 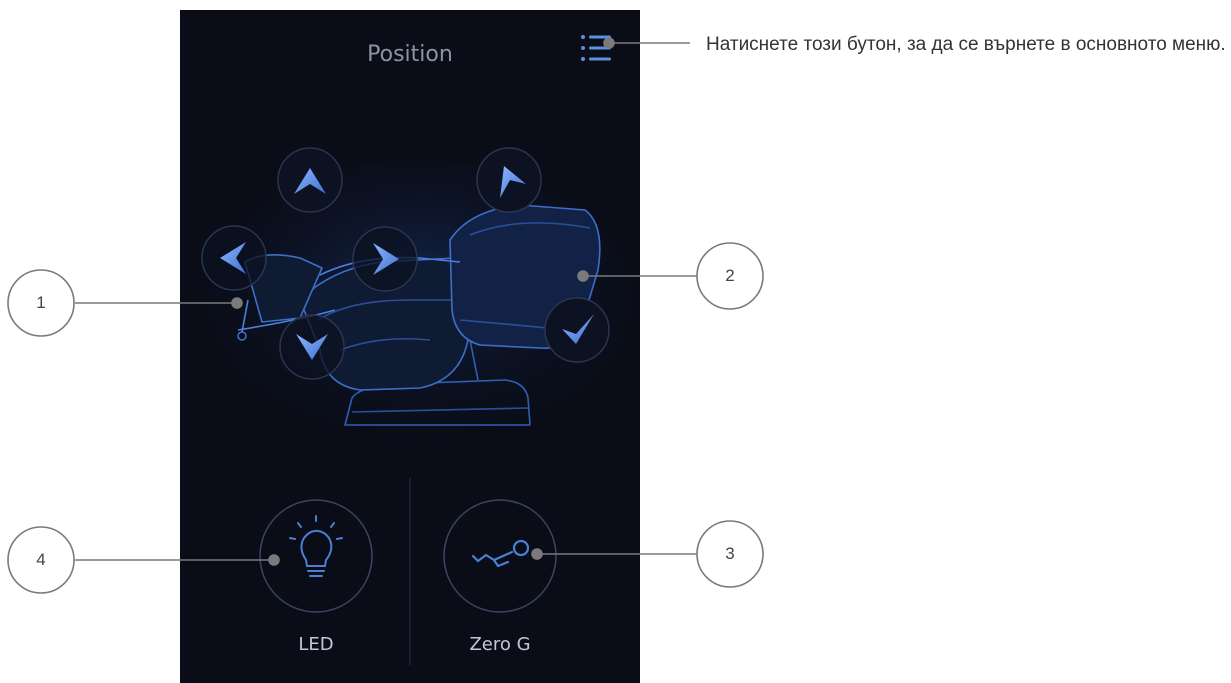 I want to click on callout-2-label: 2, so click(x=730, y=275).